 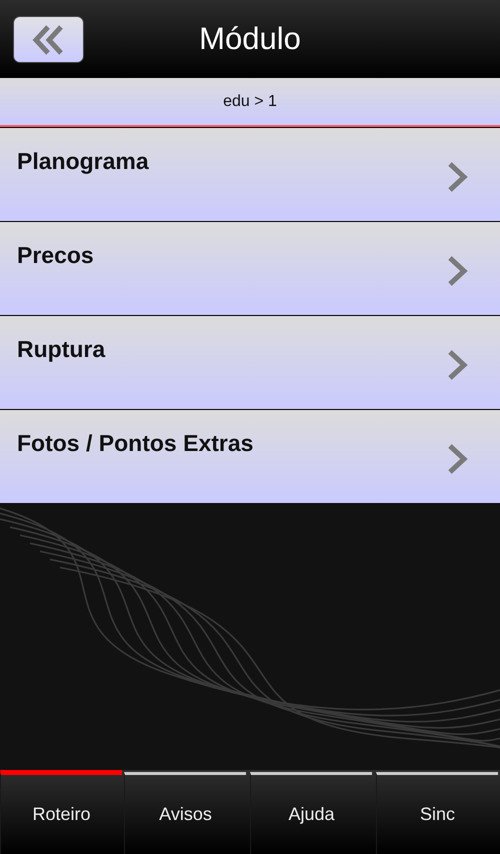 What do you see at coordinates (437, 813) in the screenshot?
I see `tab: Sinc` at bounding box center [437, 813].